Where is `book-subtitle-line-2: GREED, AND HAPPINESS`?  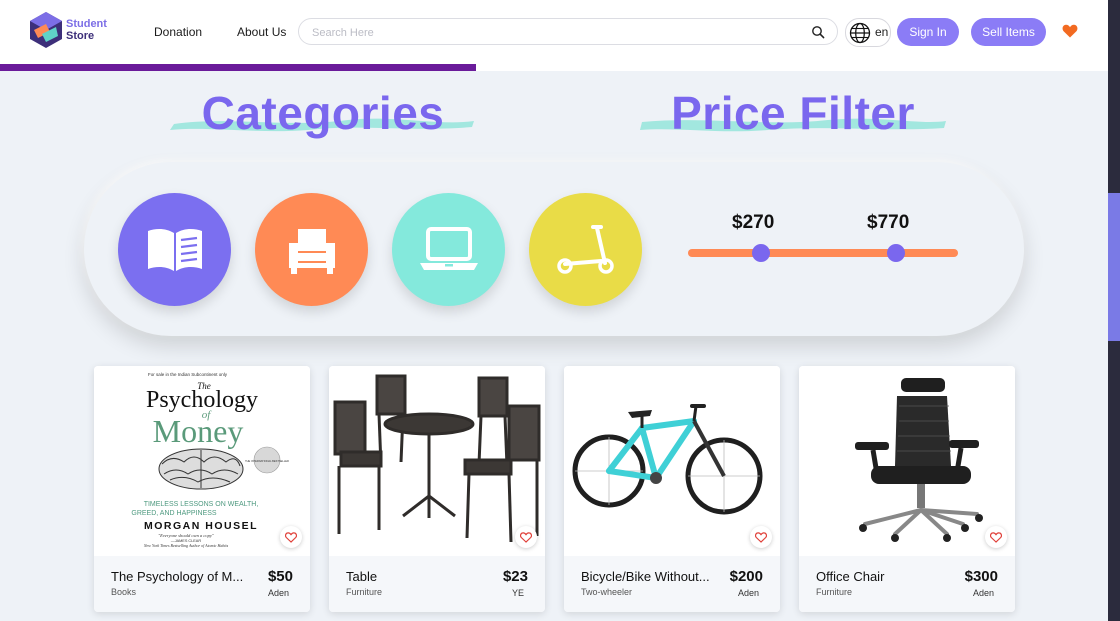 book-subtitle-line-2: GREED, AND HAPPINESS is located at coordinates (174, 513).